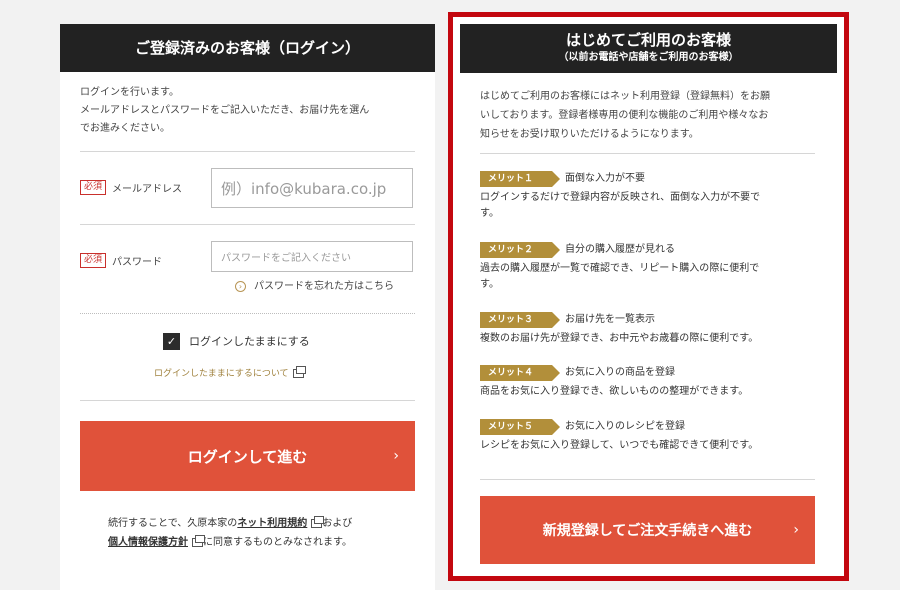 This screenshot has height=590, width=900. What do you see at coordinates (249, 341) in the screenshot?
I see `remember-label: ログインしたままにする` at bounding box center [249, 341].